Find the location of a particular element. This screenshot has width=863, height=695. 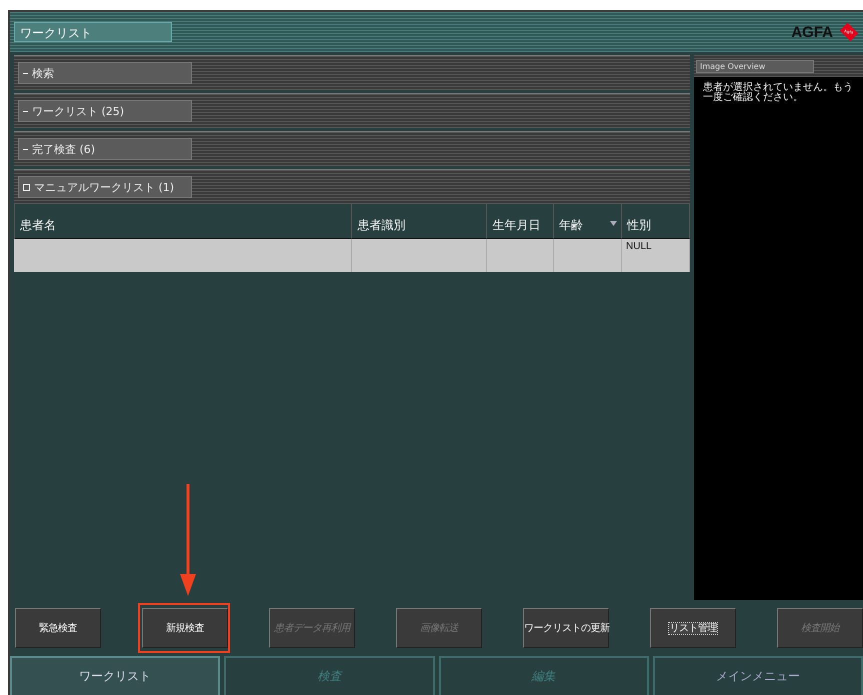

column-title: 年齢 is located at coordinates (571, 225).